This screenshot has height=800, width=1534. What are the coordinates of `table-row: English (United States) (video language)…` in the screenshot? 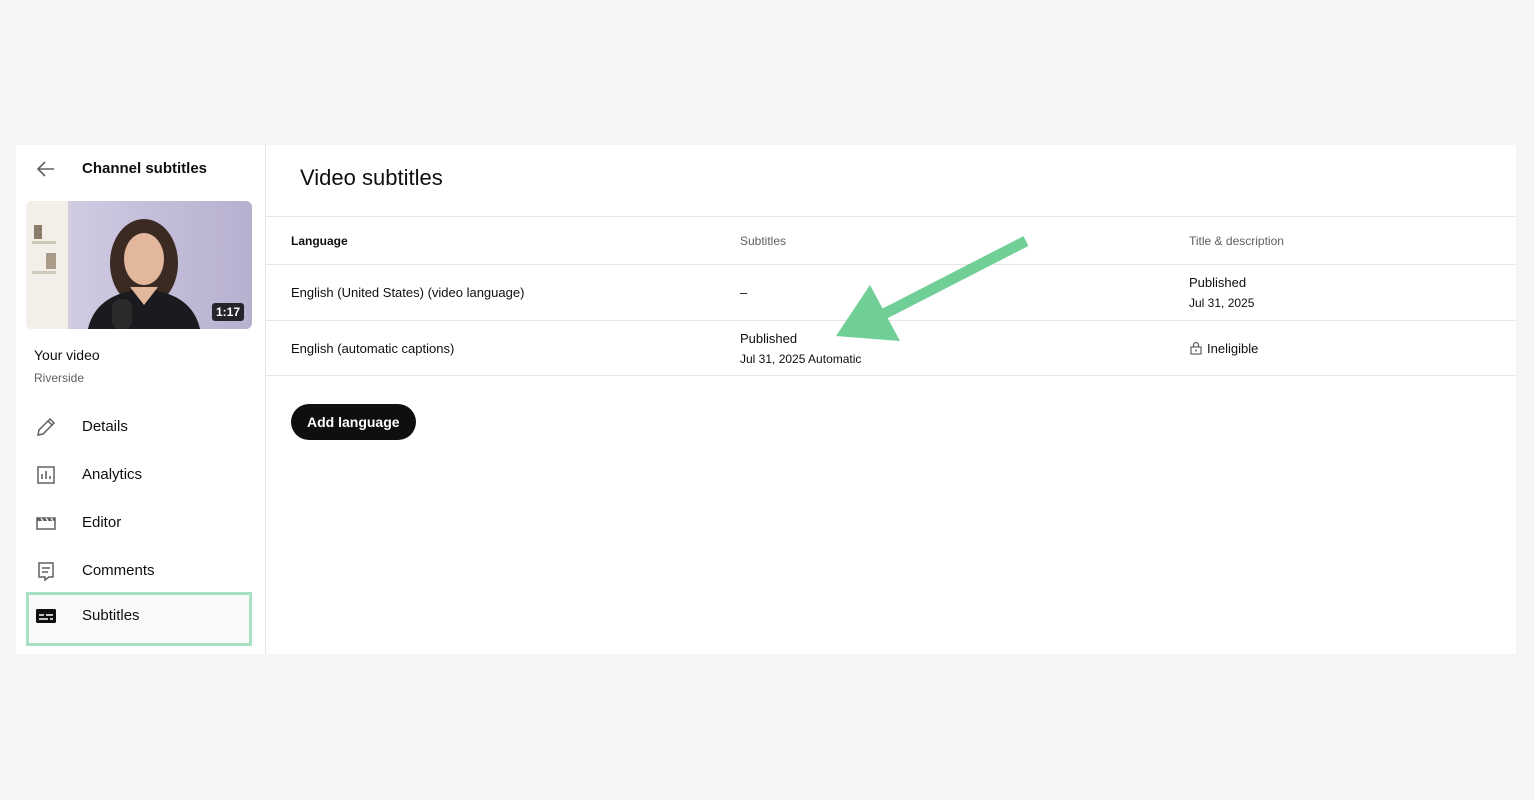 It's located at (890, 292).